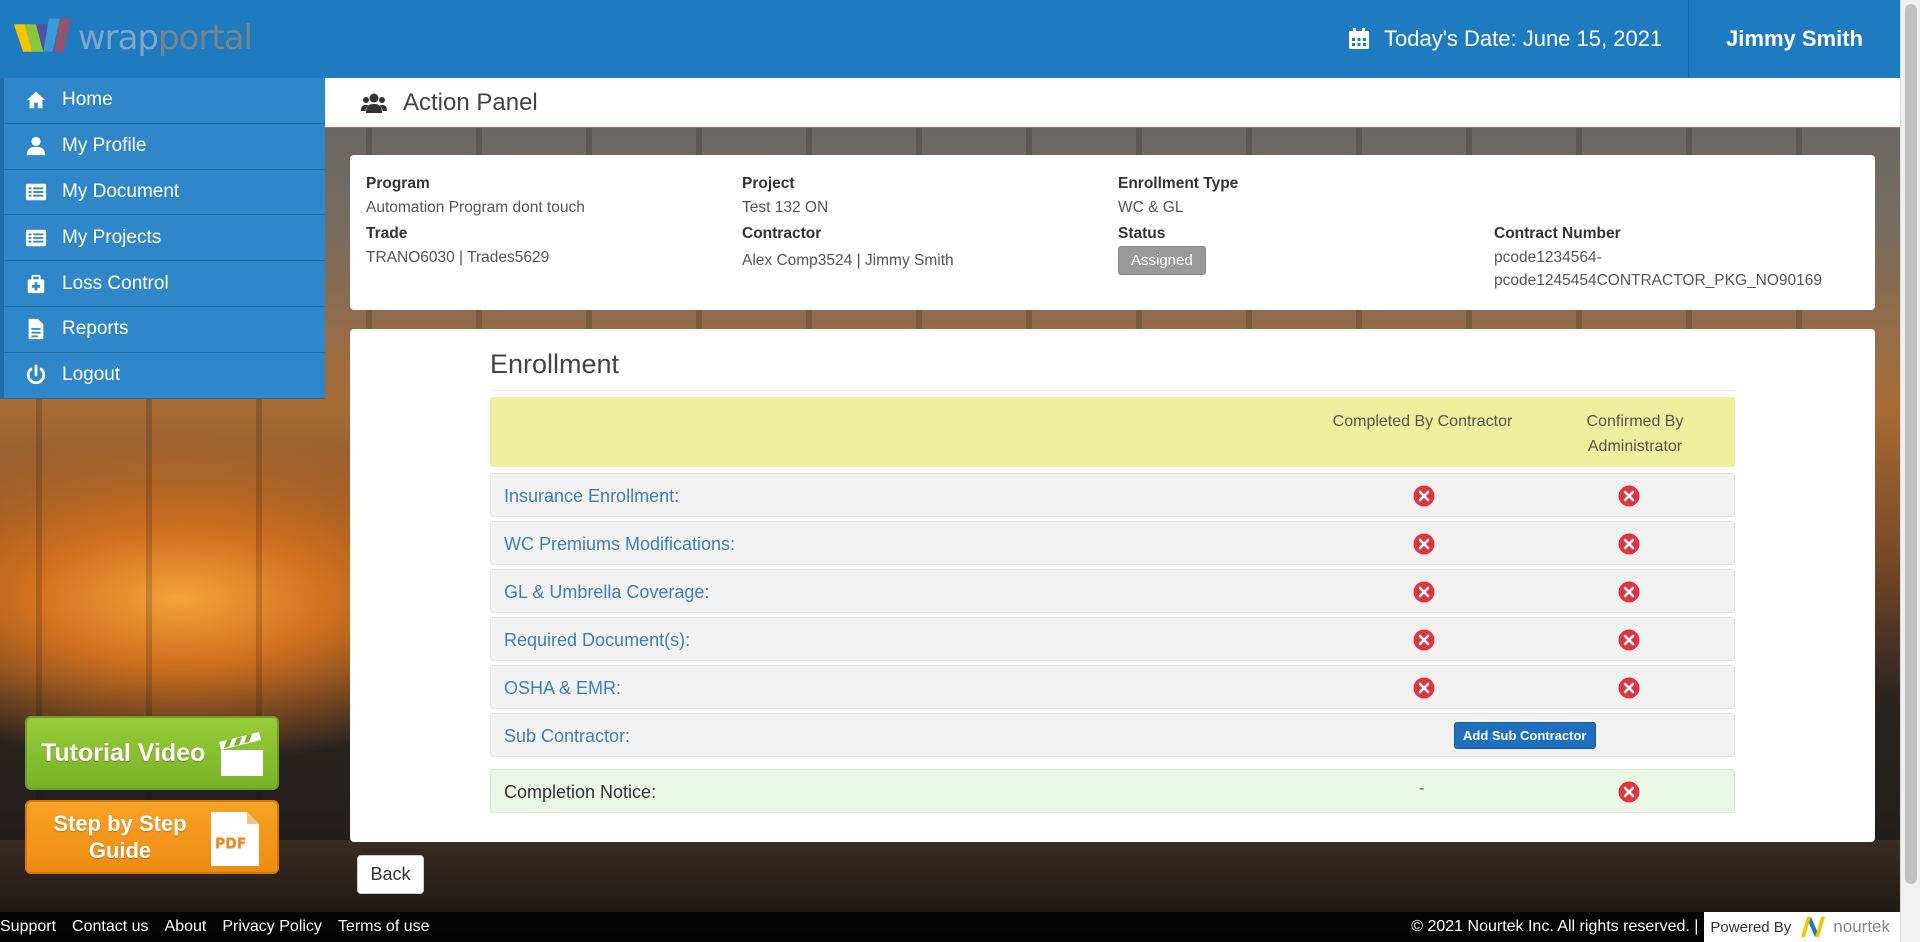  I want to click on sidebar-item-my-projects: My Projects, so click(162, 238).